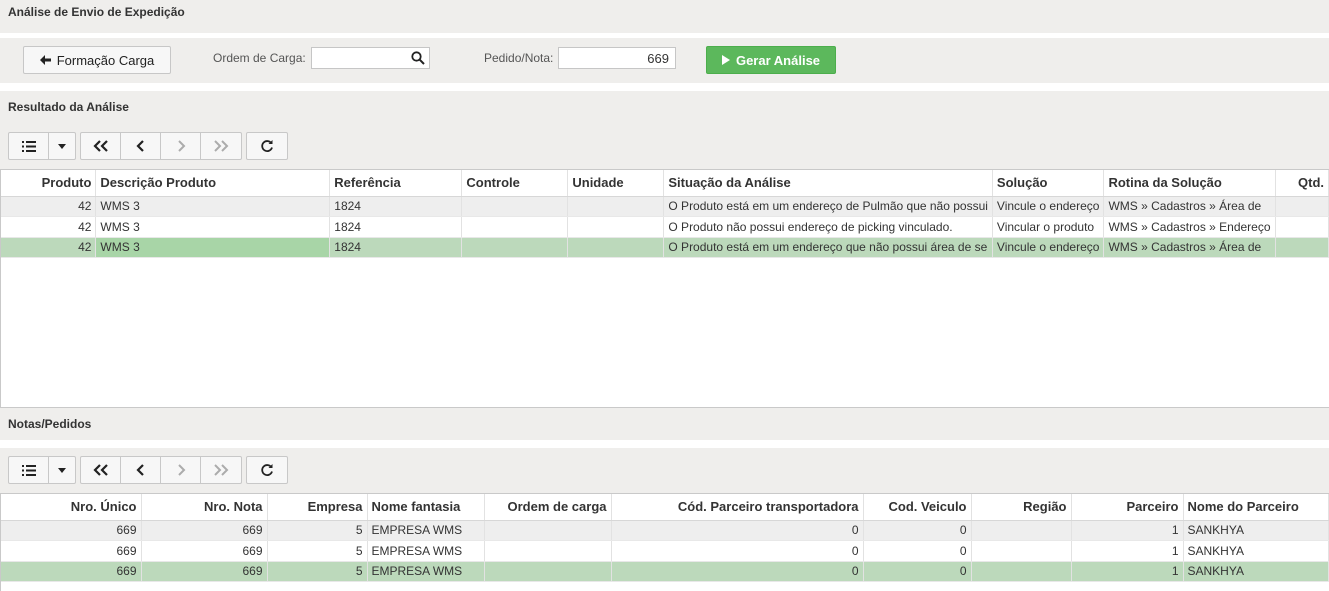 The image size is (1329, 591). What do you see at coordinates (1048, 183) in the screenshot?
I see `col-solucao: Solução` at bounding box center [1048, 183].